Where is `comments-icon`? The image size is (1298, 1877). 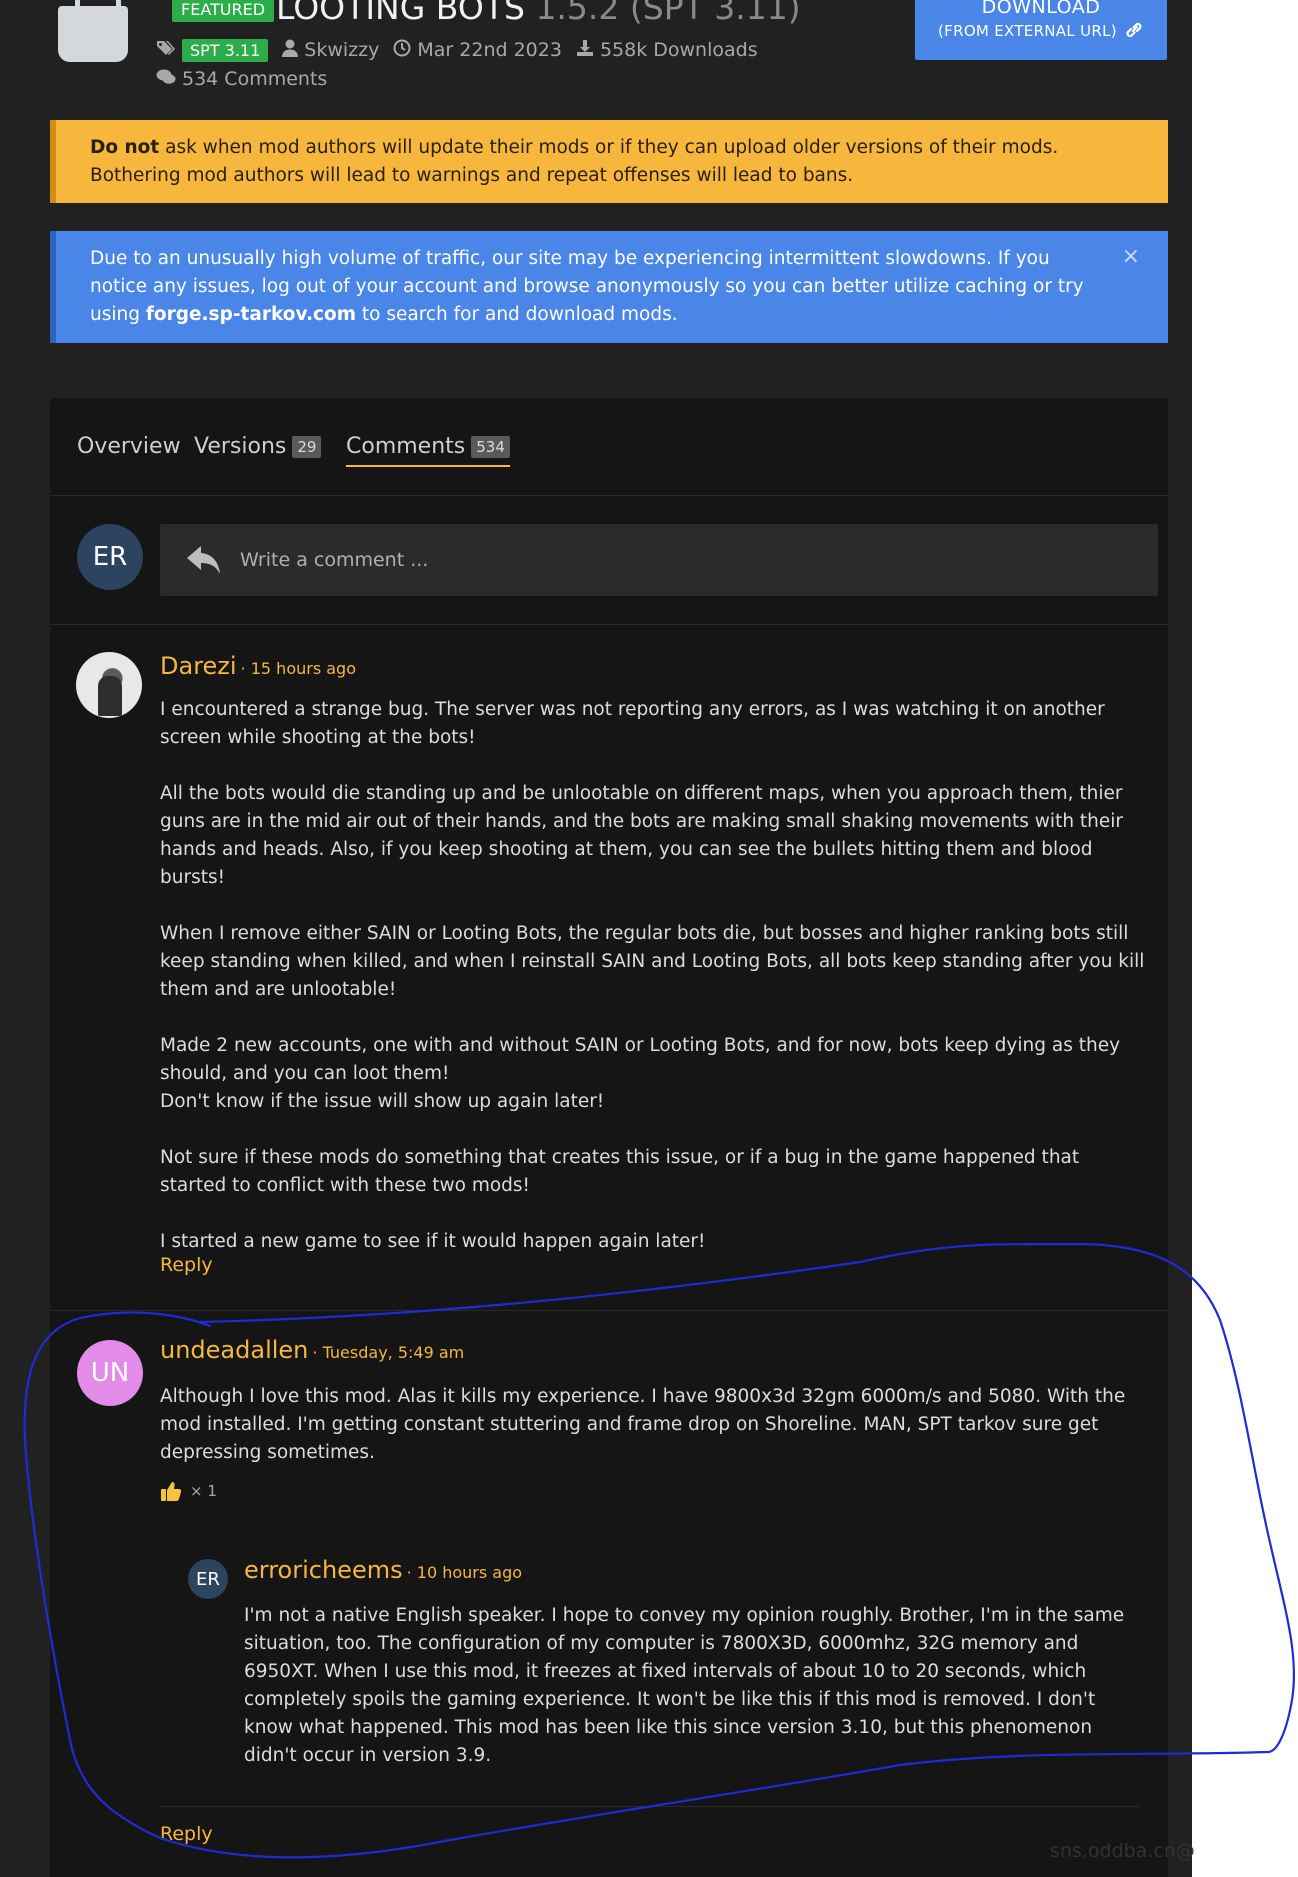 comments-icon is located at coordinates (166, 79).